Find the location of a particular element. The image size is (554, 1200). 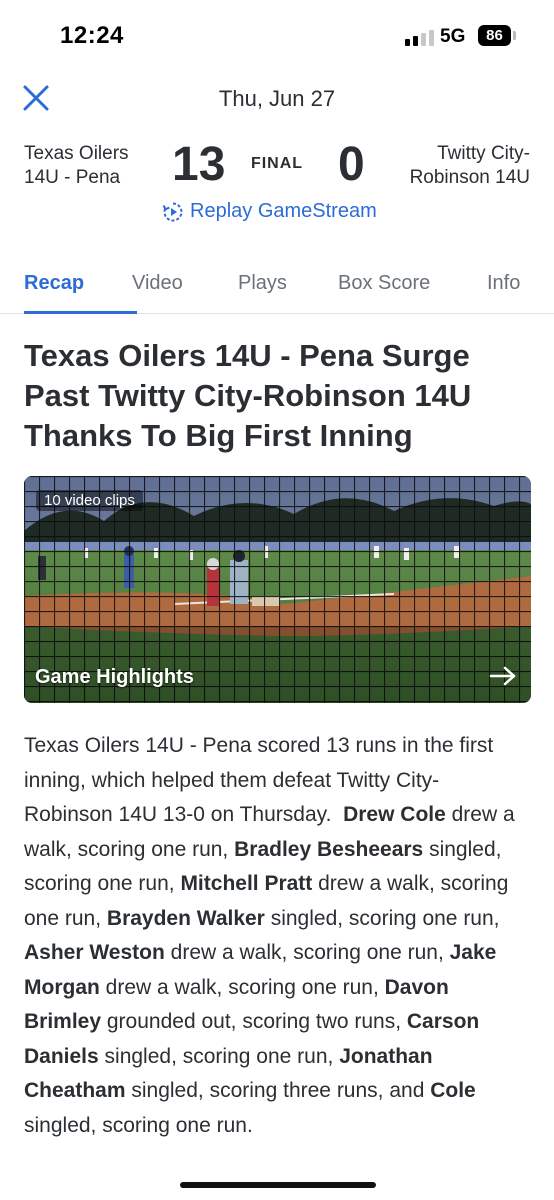

network-type: 5G is located at coordinates (453, 36).